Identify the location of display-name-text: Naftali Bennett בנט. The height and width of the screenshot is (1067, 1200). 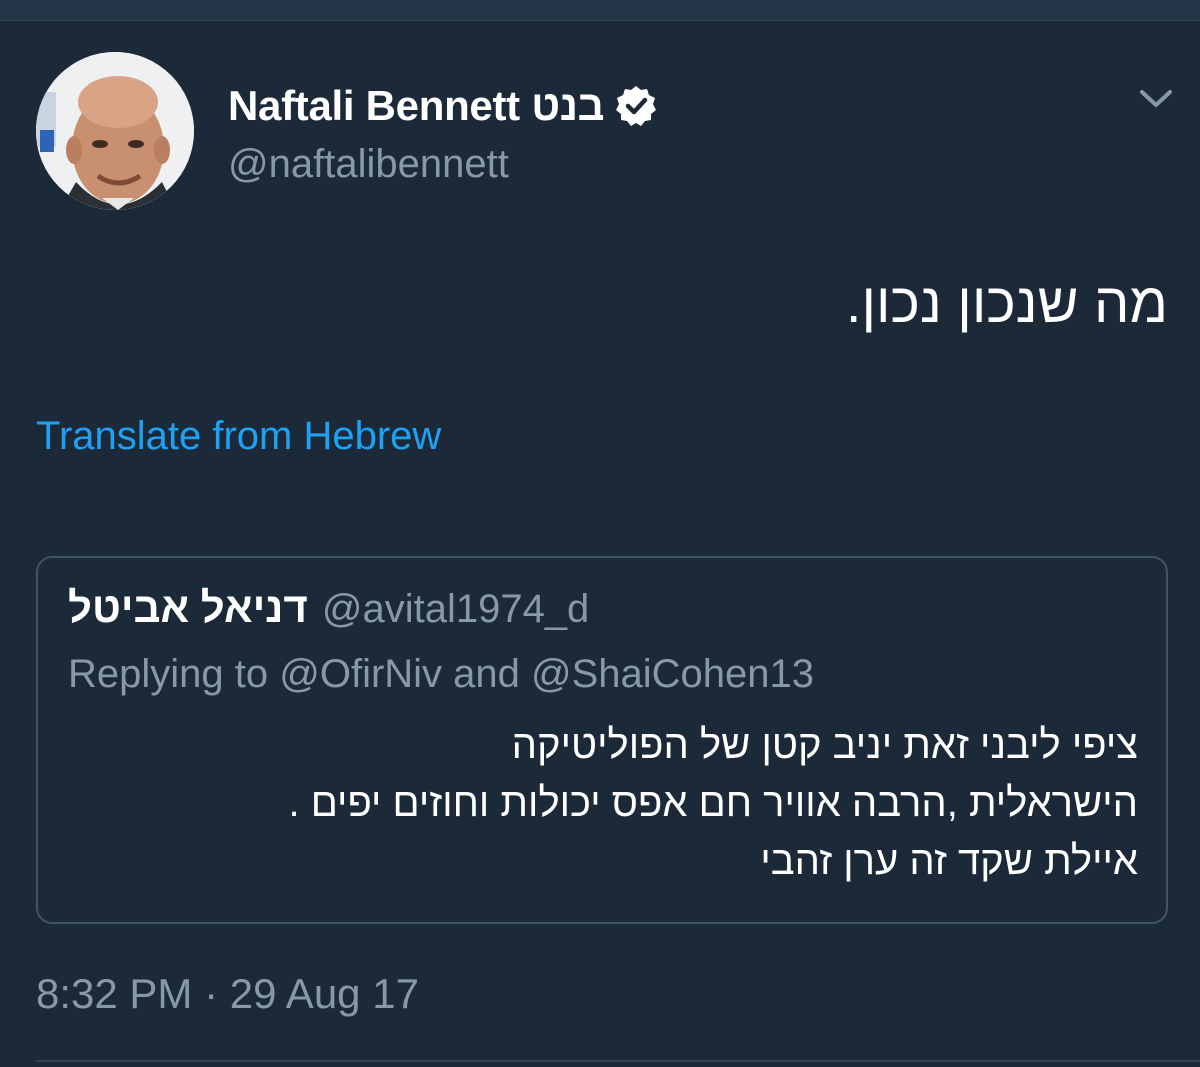
(416, 105).